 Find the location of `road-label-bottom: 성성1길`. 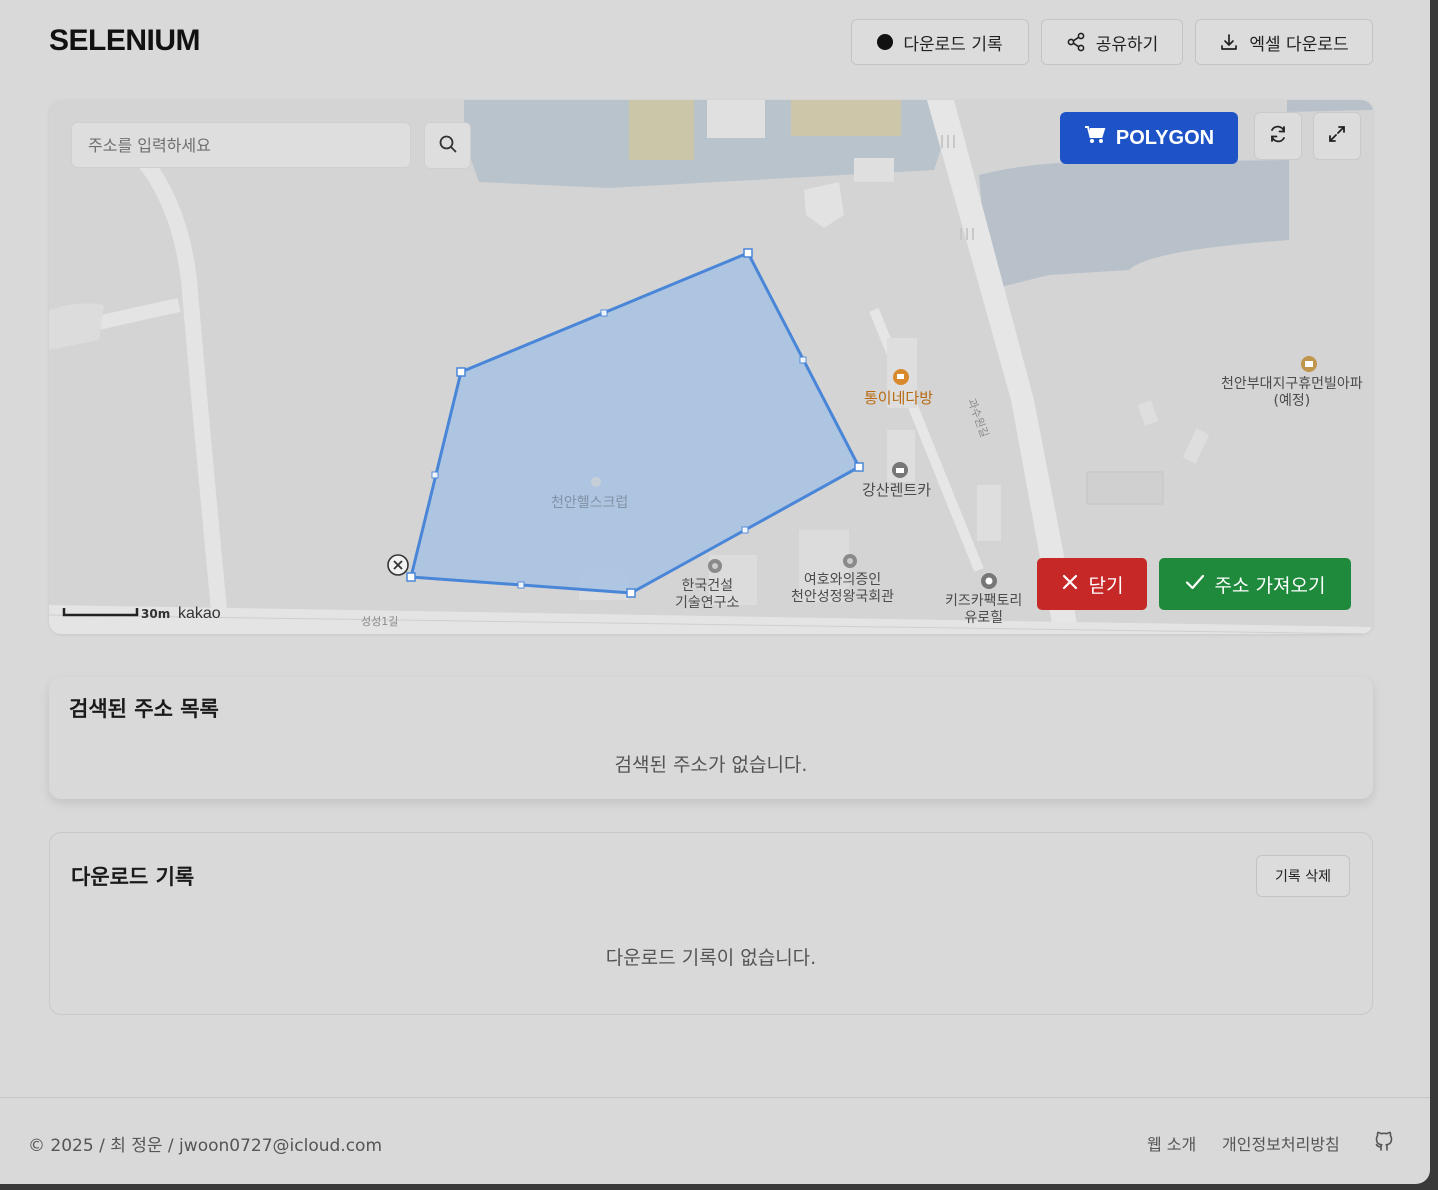

road-label-bottom: 성성1길 is located at coordinates (380, 621).